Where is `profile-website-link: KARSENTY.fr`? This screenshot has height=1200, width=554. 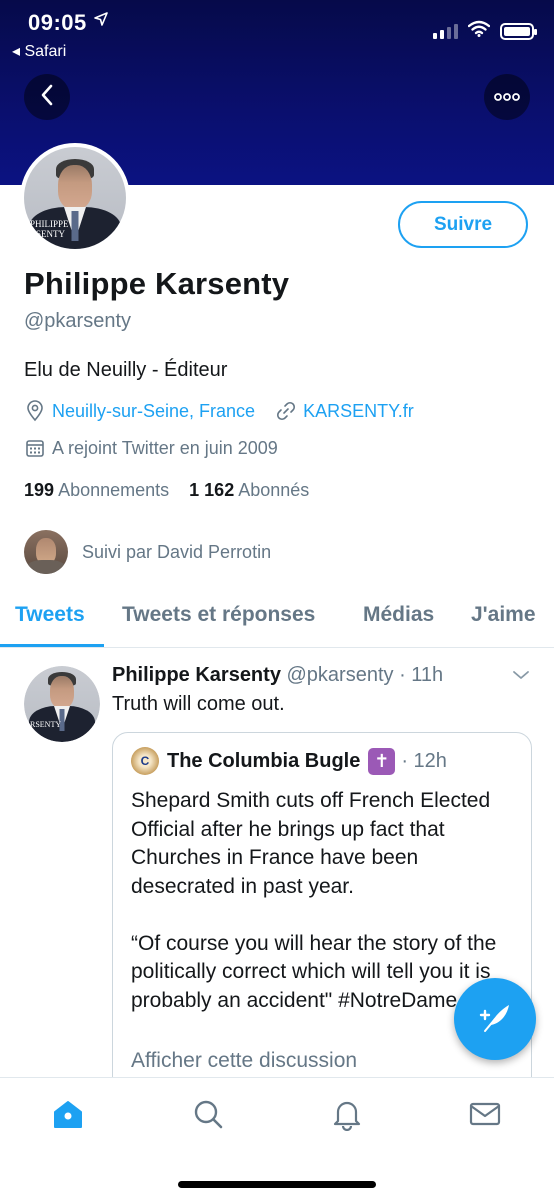 profile-website-link: KARSENTY.fr is located at coordinates (358, 411).